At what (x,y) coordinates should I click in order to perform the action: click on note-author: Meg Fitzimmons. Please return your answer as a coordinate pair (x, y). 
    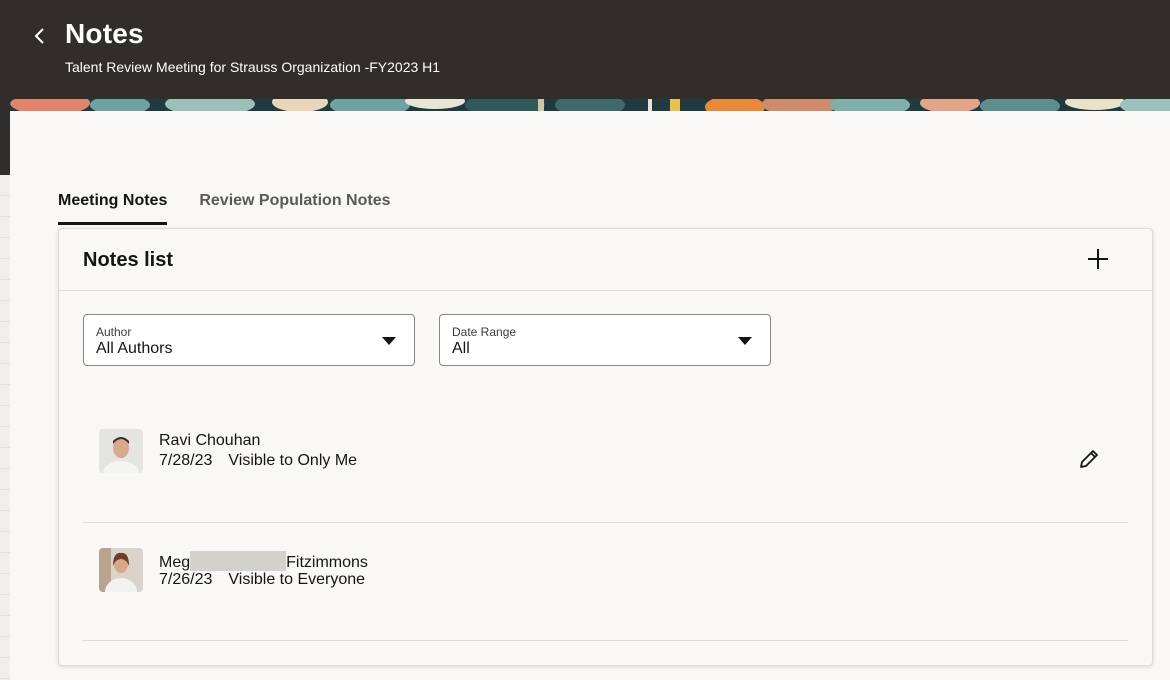
    Looking at the image, I should click on (263, 561).